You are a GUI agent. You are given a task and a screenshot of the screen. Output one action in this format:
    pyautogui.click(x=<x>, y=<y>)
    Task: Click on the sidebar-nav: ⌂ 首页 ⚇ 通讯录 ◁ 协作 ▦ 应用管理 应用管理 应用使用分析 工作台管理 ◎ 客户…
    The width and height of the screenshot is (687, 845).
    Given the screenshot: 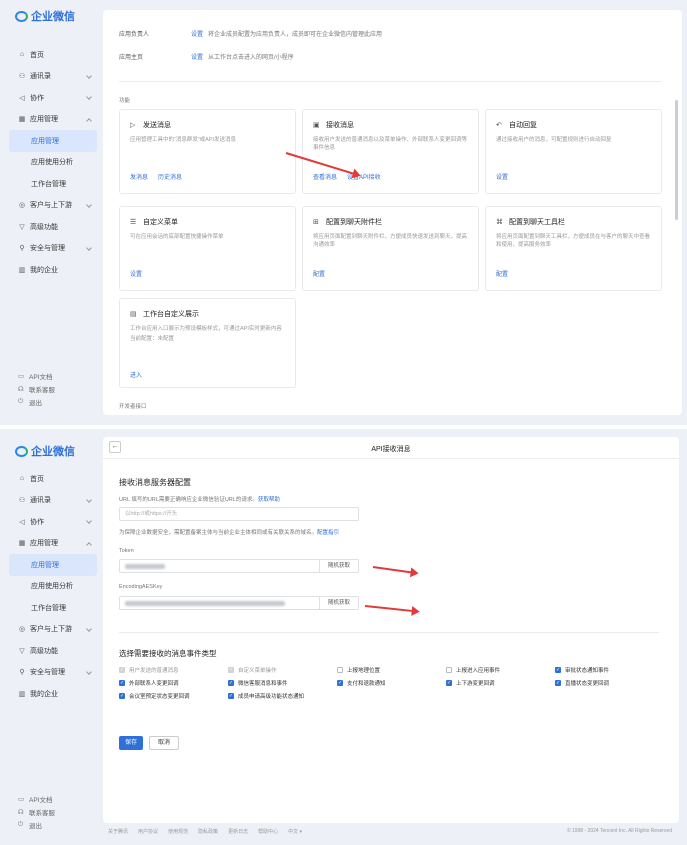 What is the action you would take?
    pyautogui.click(x=53, y=586)
    